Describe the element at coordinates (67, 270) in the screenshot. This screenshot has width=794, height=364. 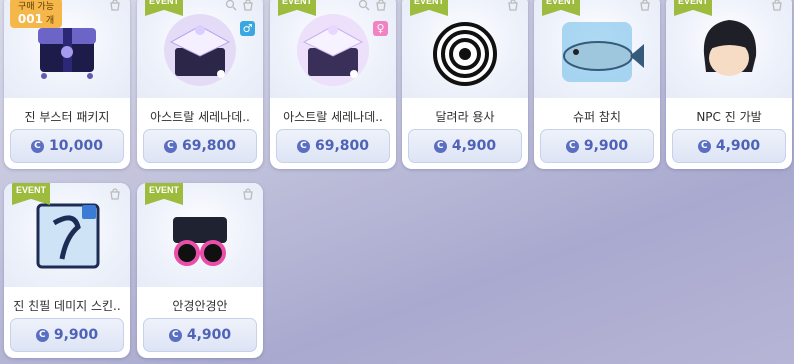
I see `product-card: EVENT 진 친필 데미지 스킨.. C 9,900` at that location.